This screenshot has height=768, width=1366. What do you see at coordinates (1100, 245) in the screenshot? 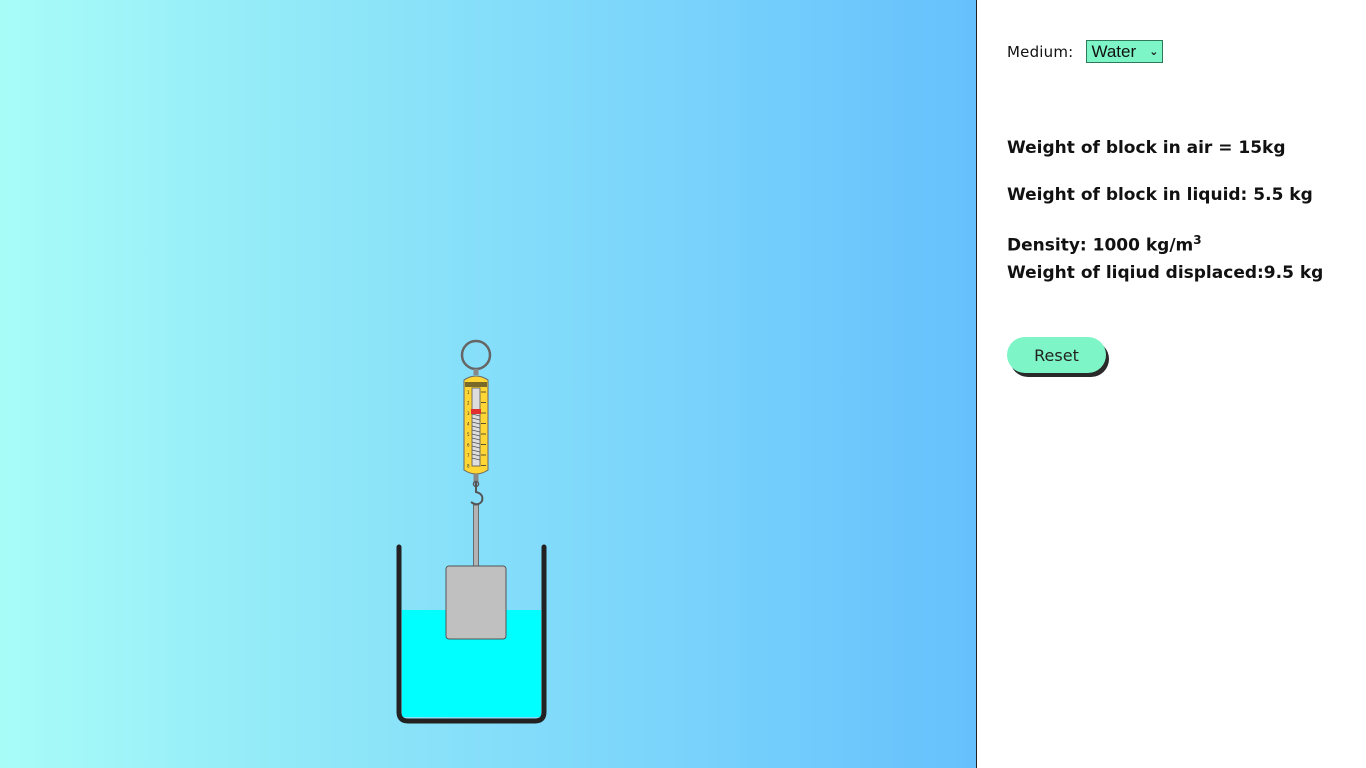
I see `density-value: Density: 1000 kg/m` at bounding box center [1100, 245].